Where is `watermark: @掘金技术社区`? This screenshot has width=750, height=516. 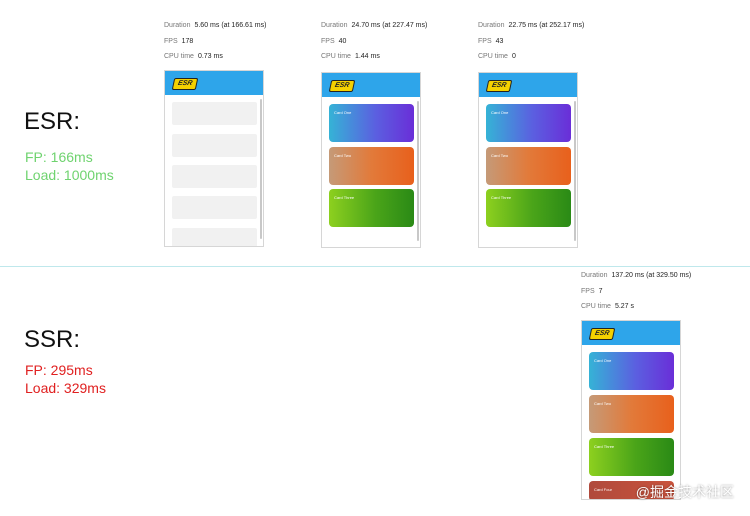 watermark: @掘金技术社区 is located at coordinates (684, 492).